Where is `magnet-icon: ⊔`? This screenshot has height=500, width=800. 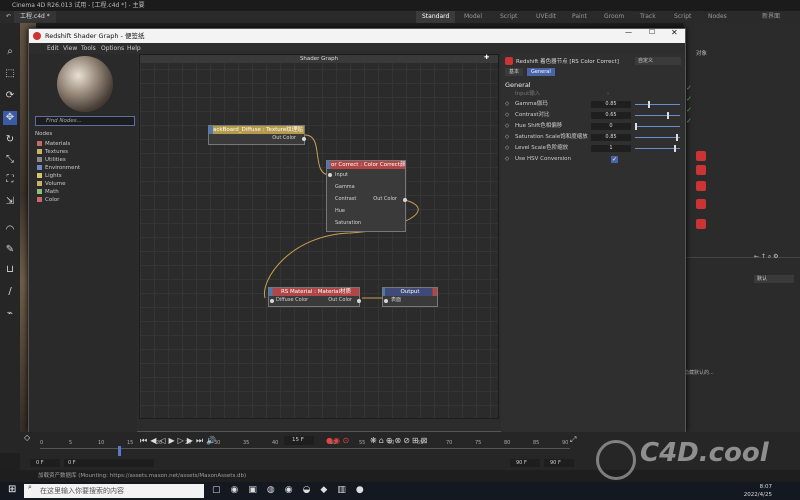 magnet-icon: ⊔ is located at coordinates (10, 270).